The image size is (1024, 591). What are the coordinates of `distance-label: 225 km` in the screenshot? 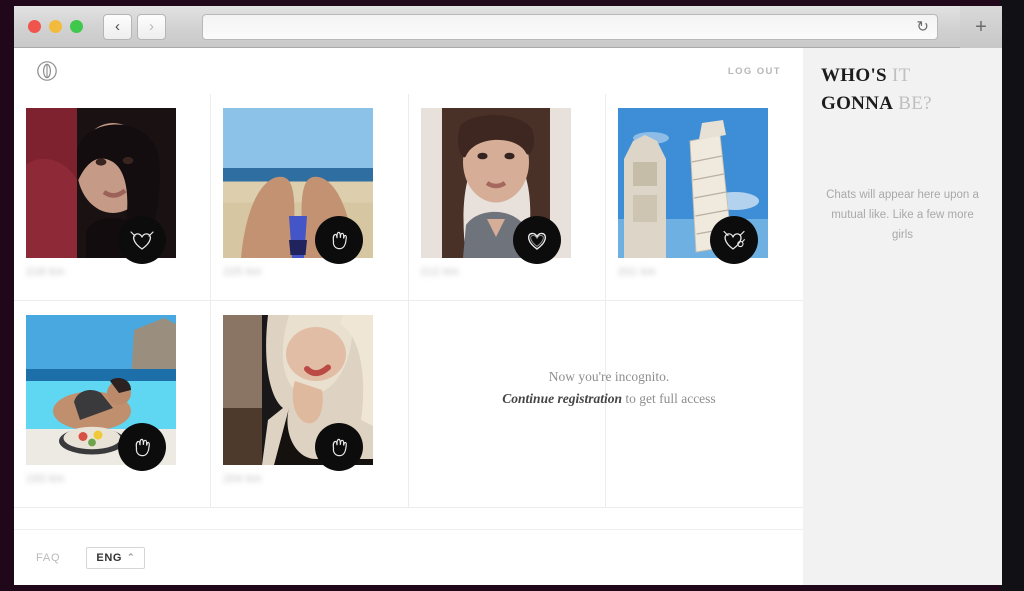 It's located at (242, 272).